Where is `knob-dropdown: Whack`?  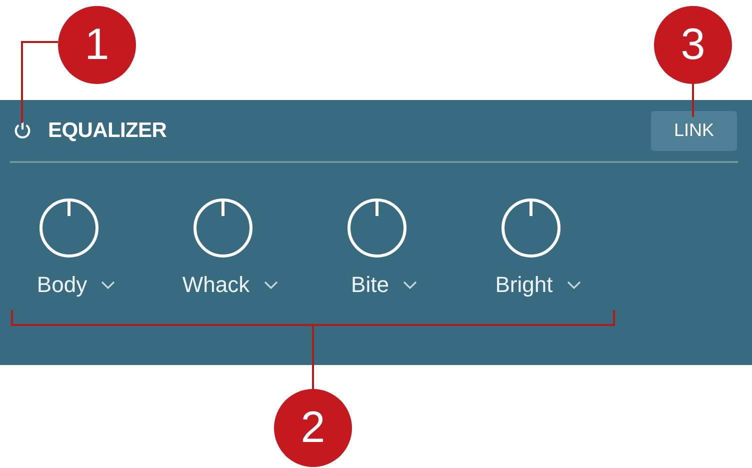 knob-dropdown: Whack is located at coordinates (223, 285).